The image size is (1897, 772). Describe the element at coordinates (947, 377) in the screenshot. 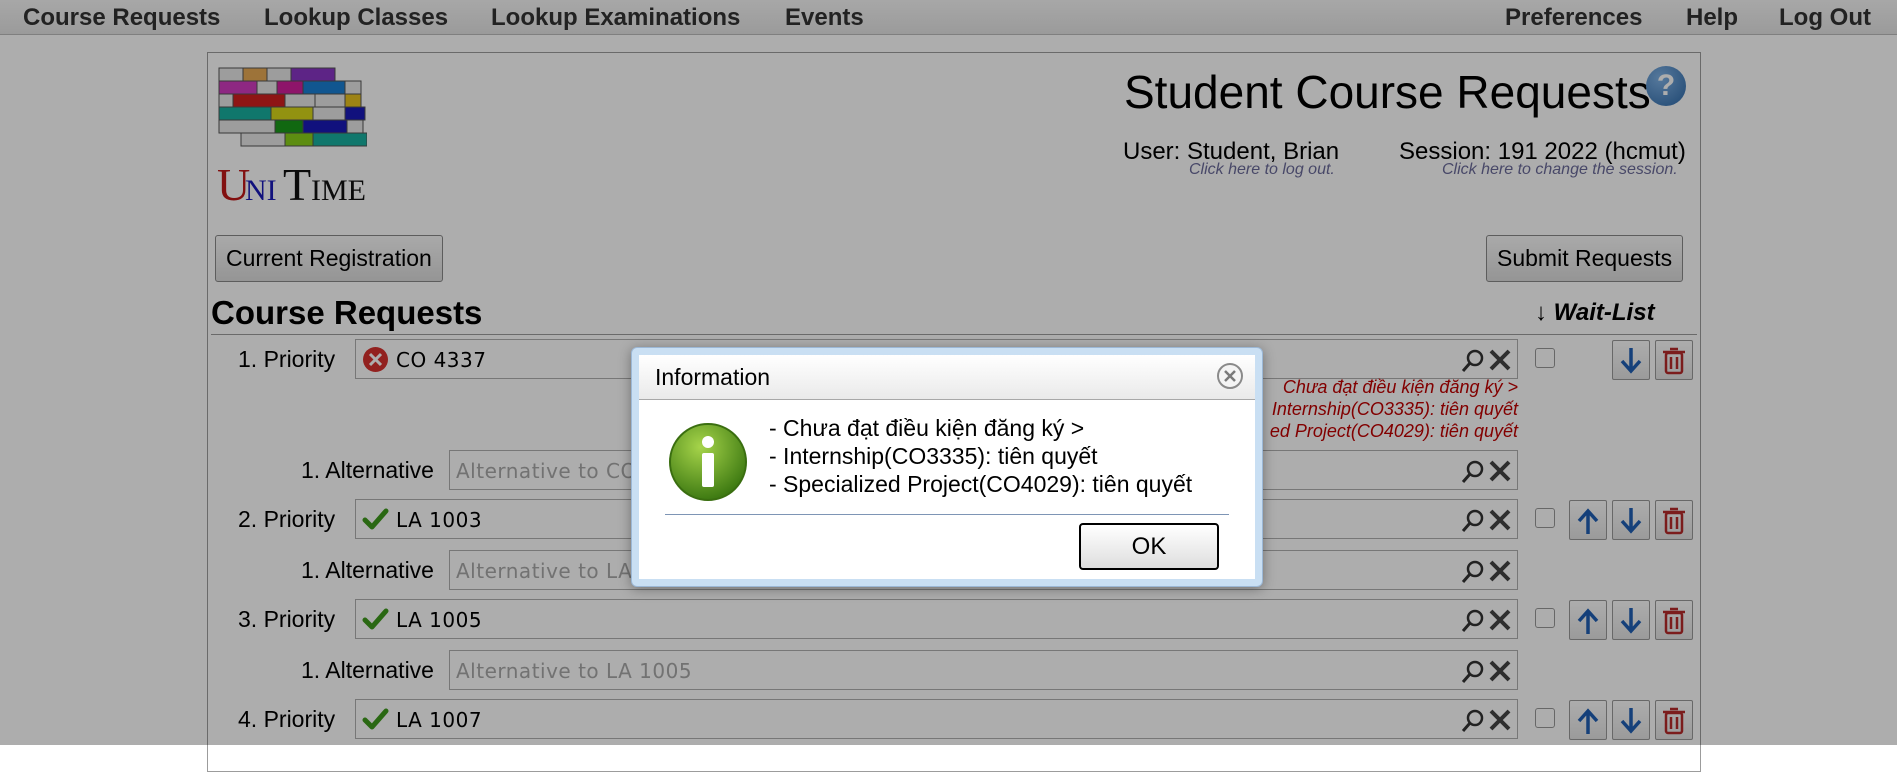

I see `dialog-header: Information` at that location.